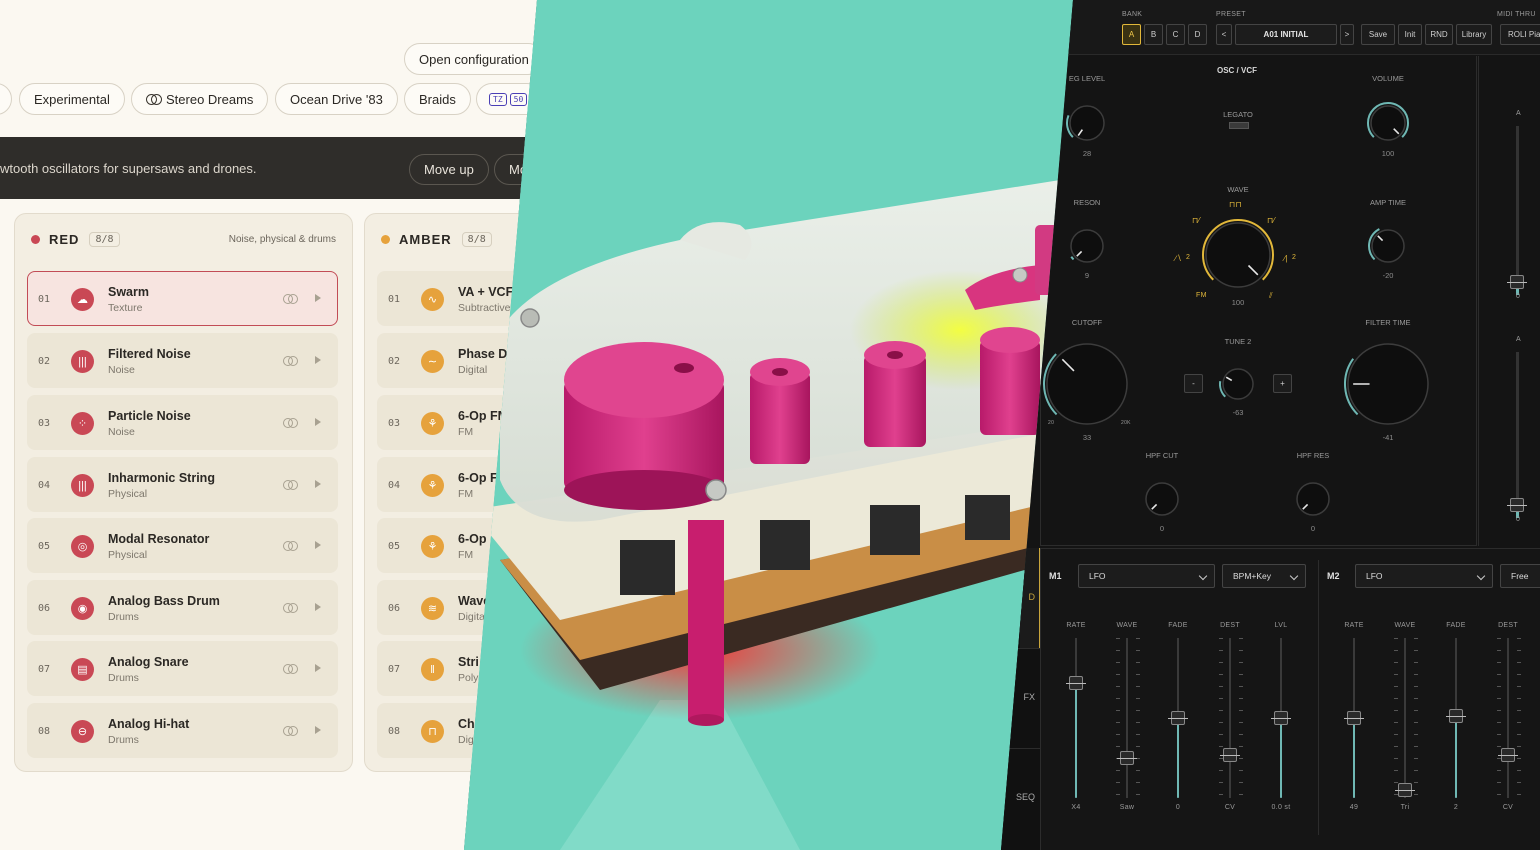  Describe the element at coordinates (1087, 246) in the screenshot. I see `reson-knob` at that location.